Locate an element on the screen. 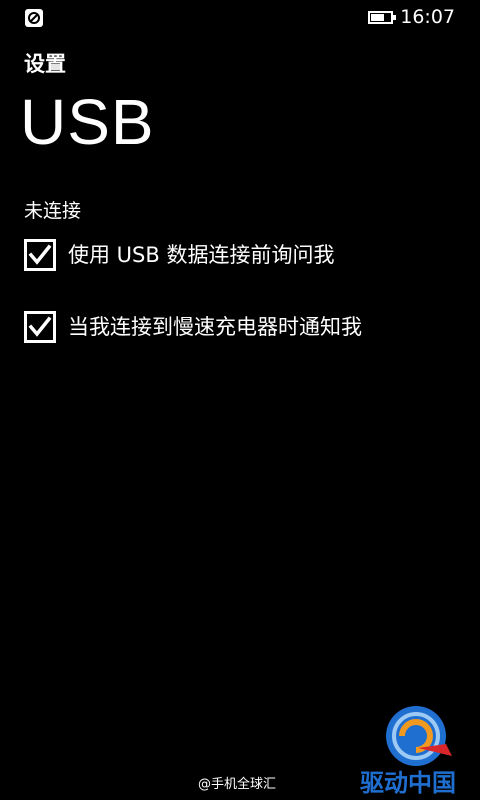 This screenshot has width=480, height=800. ask-before-usb-checkbox-row: 使用 USB 数据连接前询问我 is located at coordinates (179, 255).